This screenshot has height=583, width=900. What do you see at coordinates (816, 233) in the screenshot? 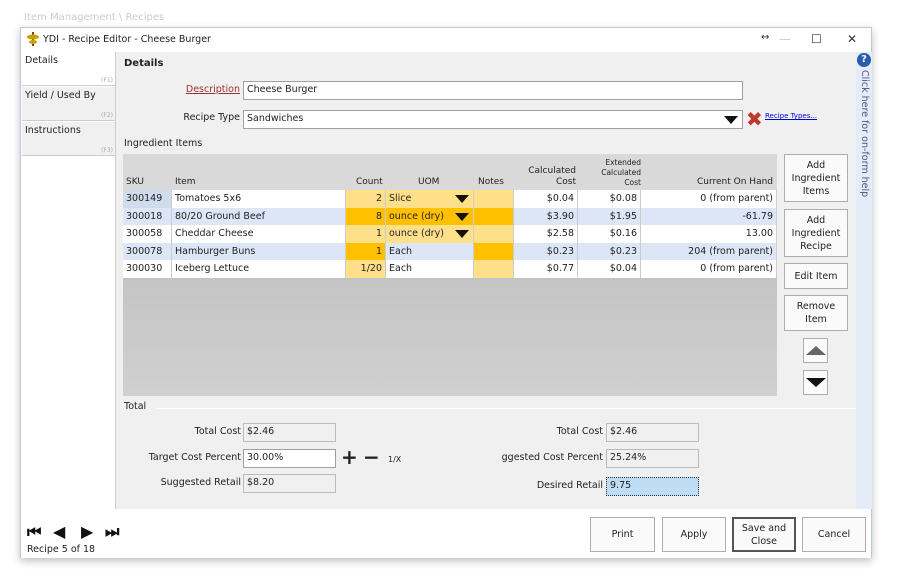
I see `add-ingredient-recipe-button: Add Ingredient Recipe` at bounding box center [816, 233].